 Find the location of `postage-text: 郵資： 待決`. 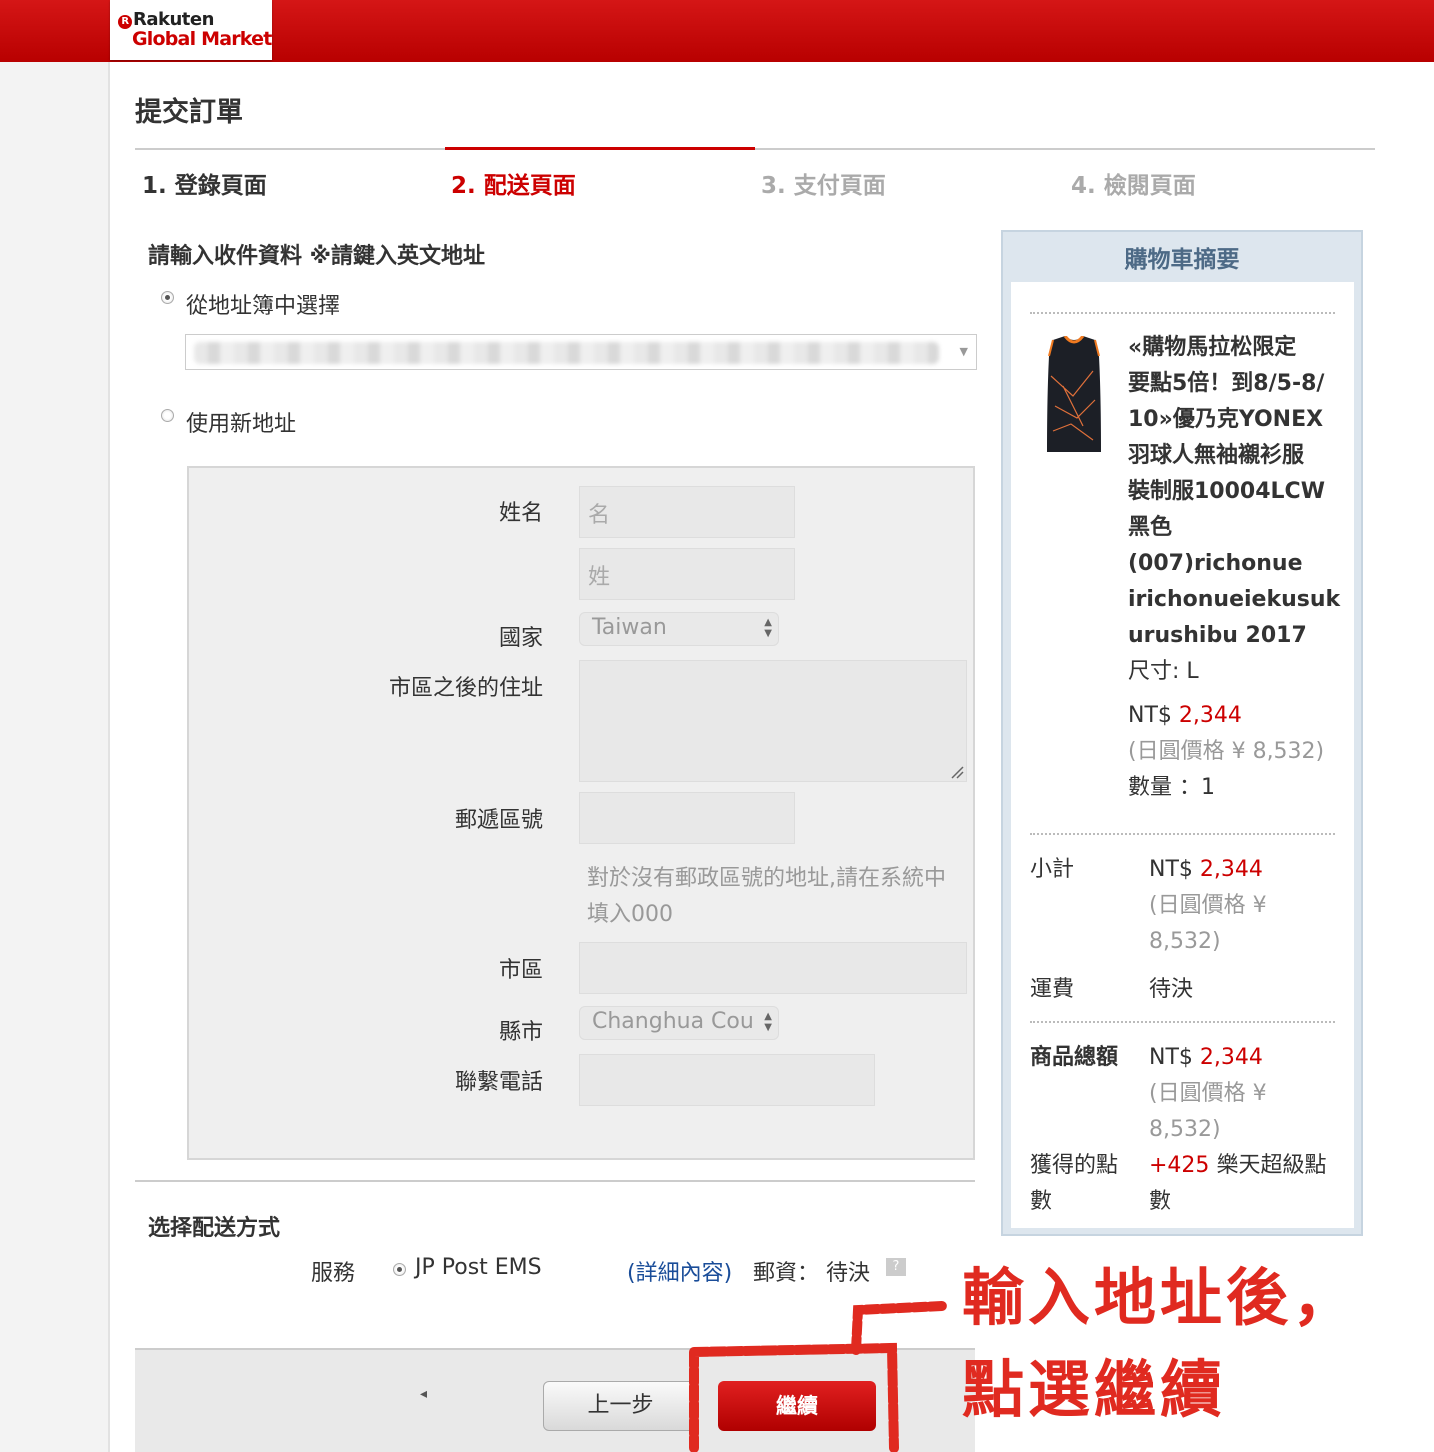

postage-text: 郵資： 待決 is located at coordinates (811, 1273).